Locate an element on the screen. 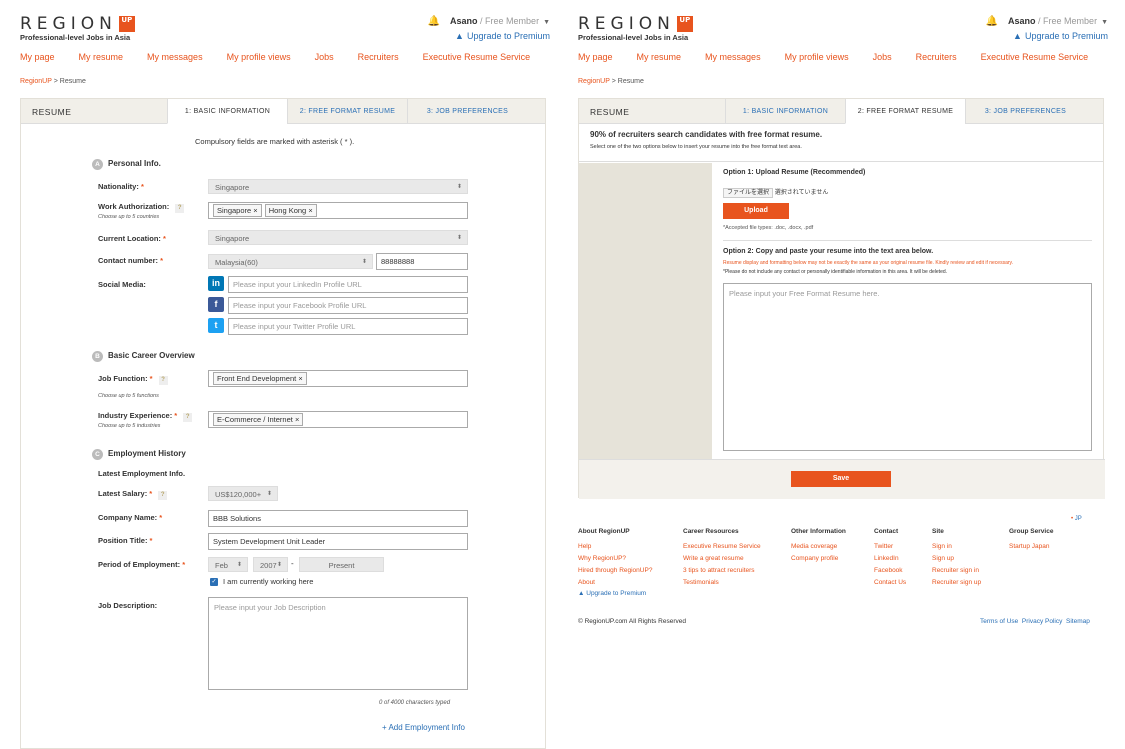 This screenshot has height=749, width=1125. footer-link: Contact Us is located at coordinates (903, 583).